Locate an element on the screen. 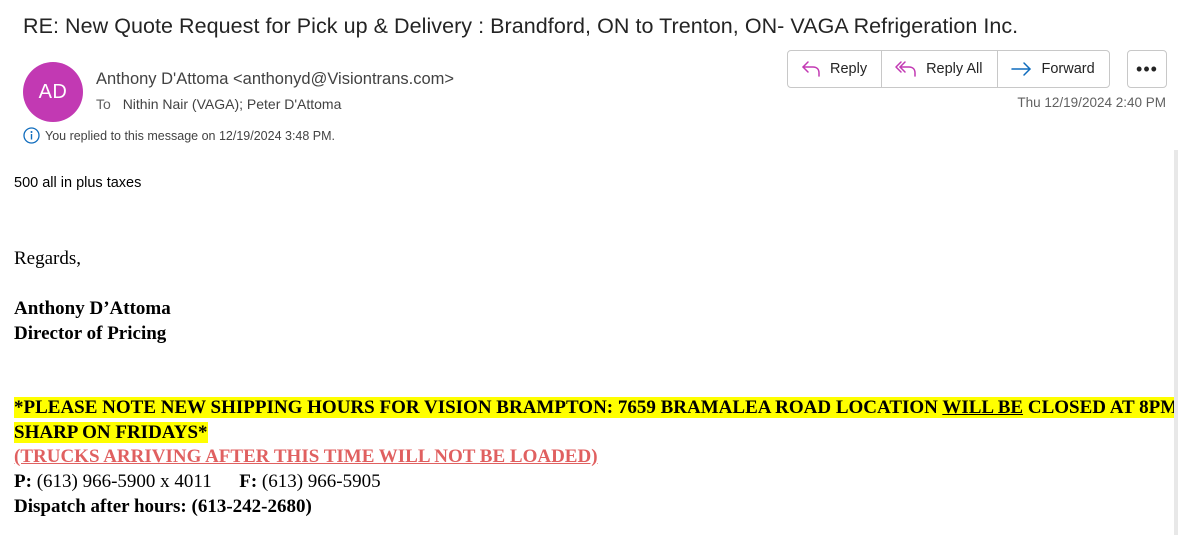  scrollbar is located at coordinates (1176, 342).